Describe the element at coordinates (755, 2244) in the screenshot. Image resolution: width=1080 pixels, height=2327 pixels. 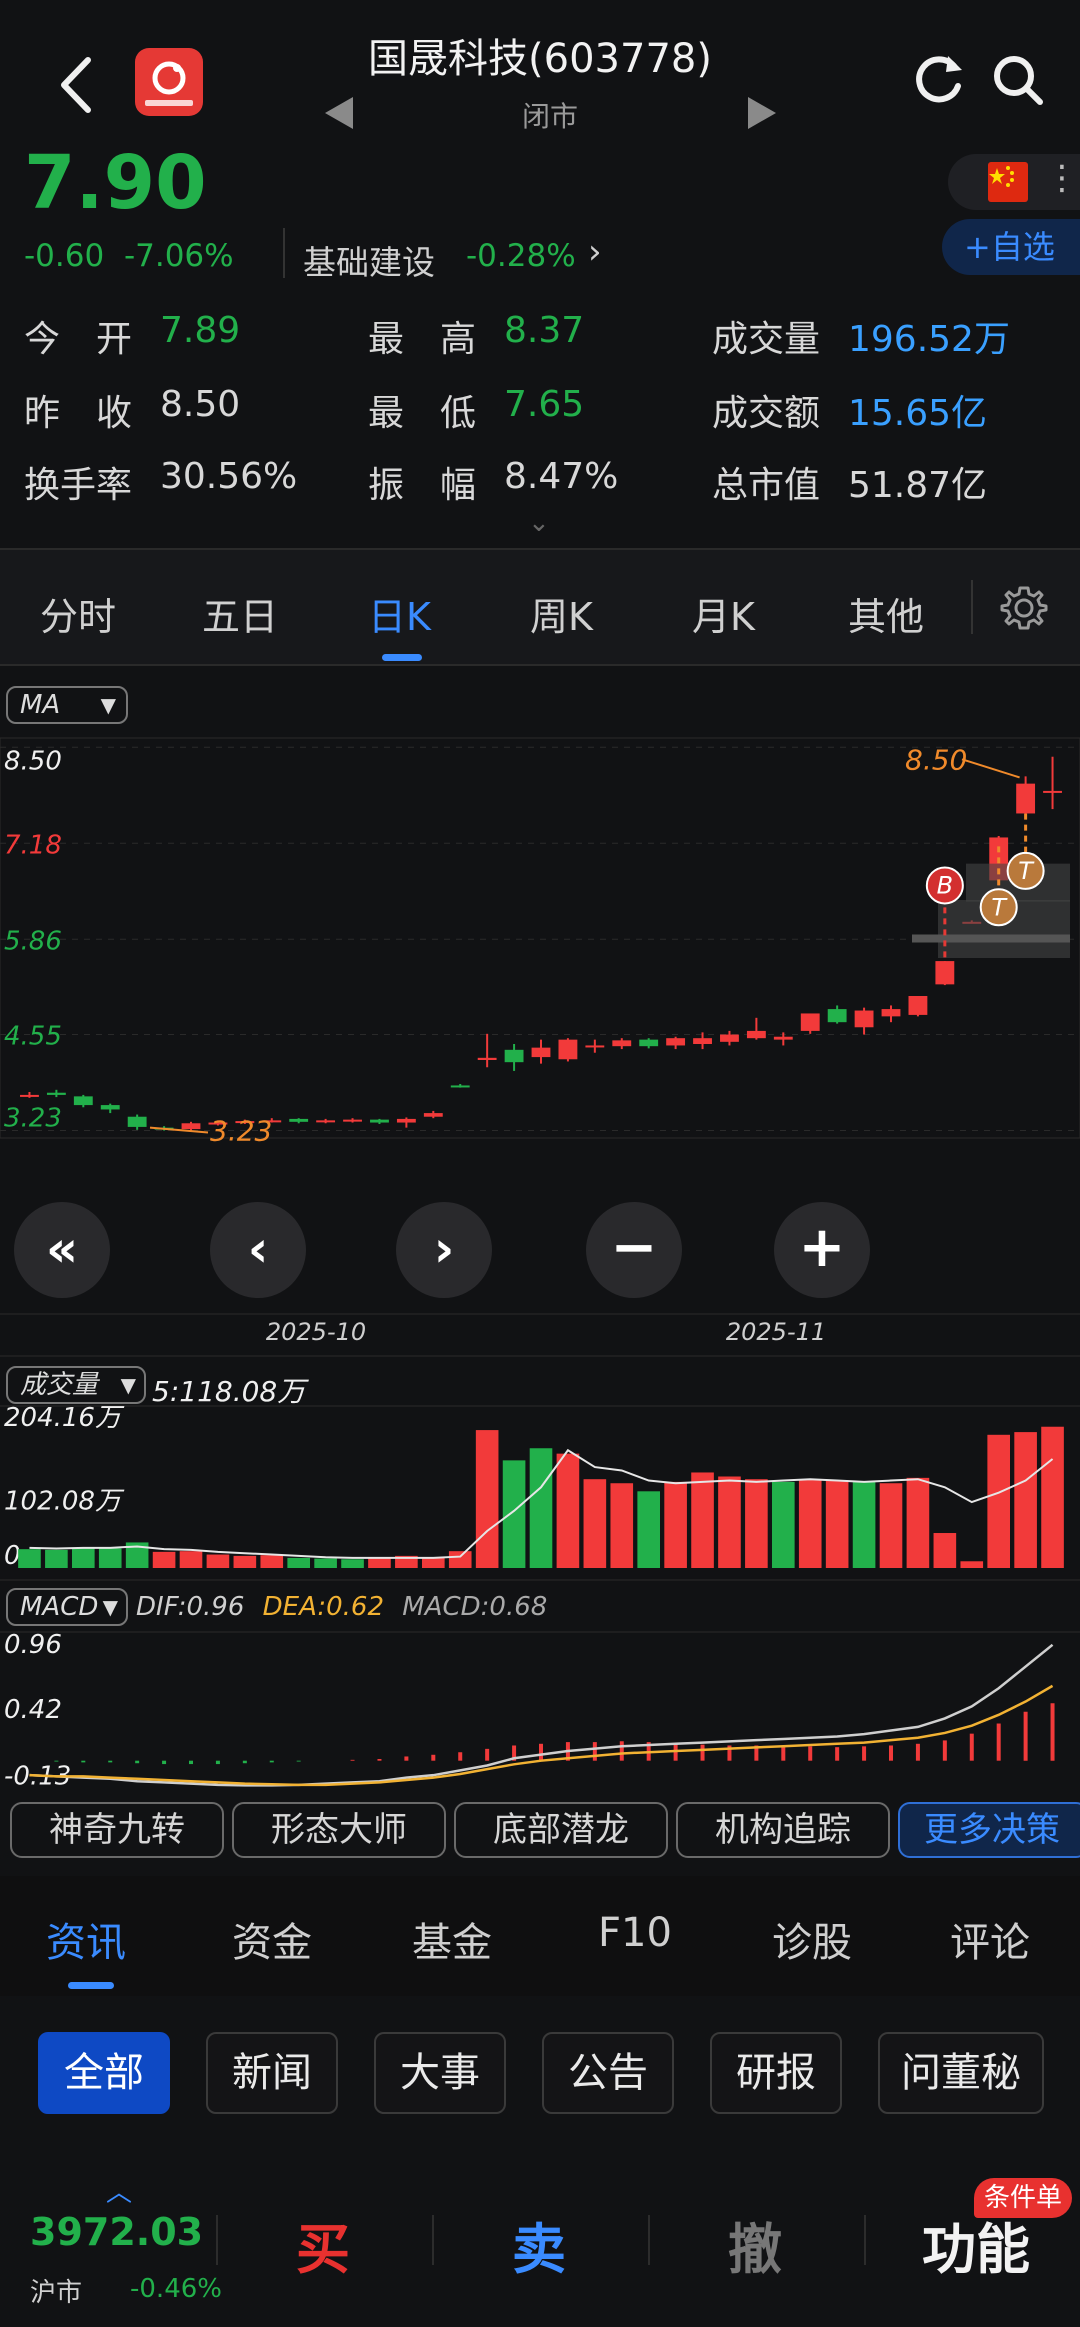
I see `cancel-order-button: 撤` at that location.